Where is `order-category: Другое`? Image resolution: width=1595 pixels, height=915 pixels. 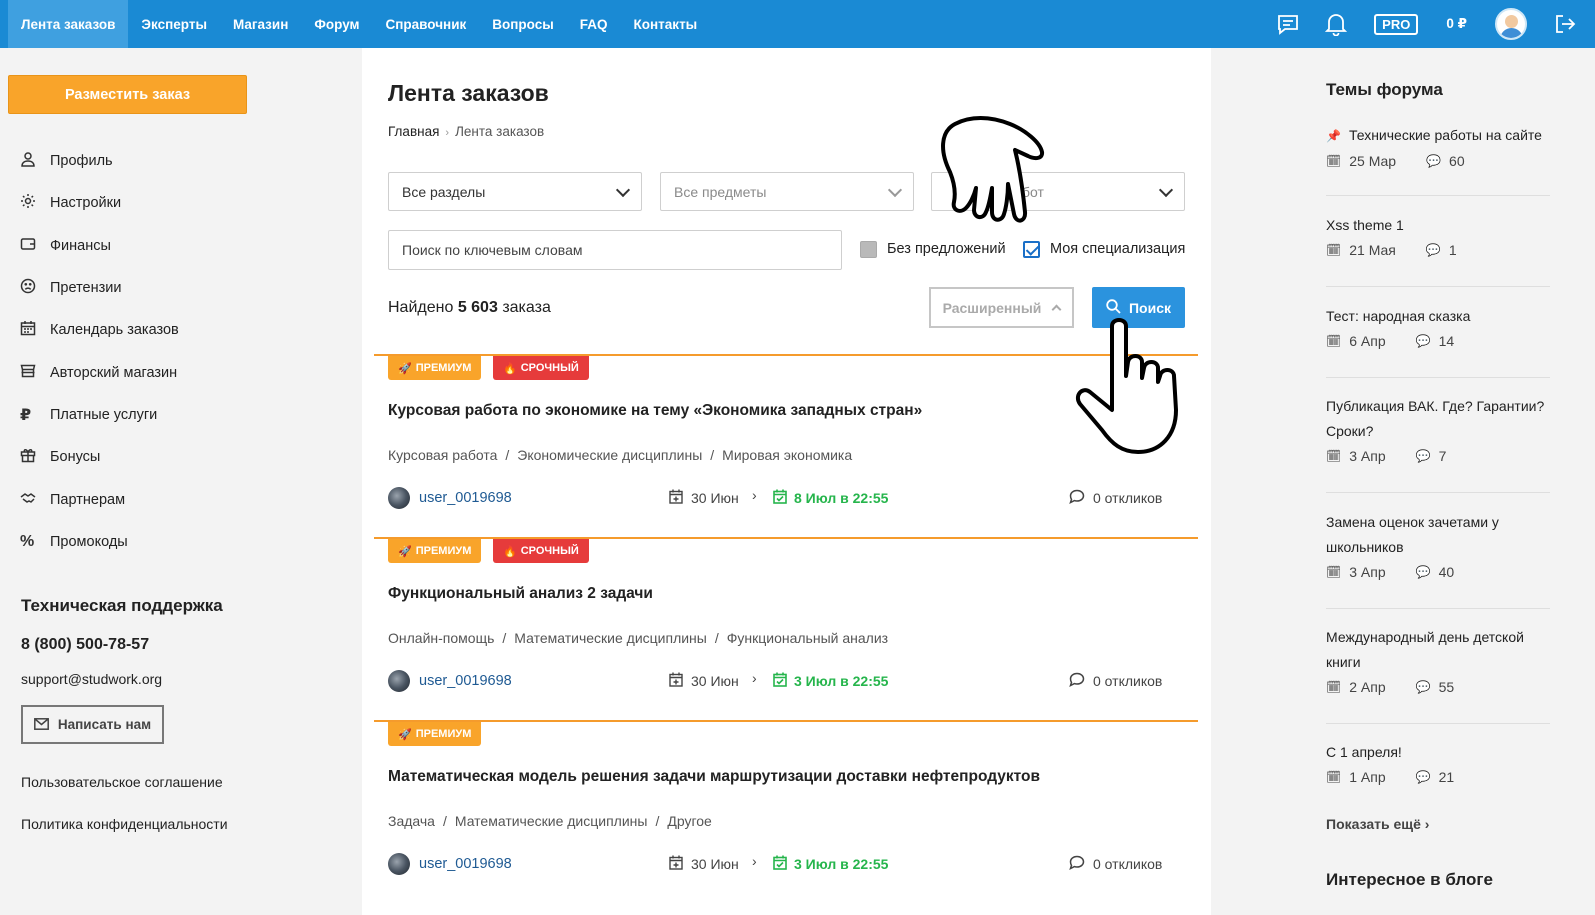 order-category: Другое is located at coordinates (689, 821).